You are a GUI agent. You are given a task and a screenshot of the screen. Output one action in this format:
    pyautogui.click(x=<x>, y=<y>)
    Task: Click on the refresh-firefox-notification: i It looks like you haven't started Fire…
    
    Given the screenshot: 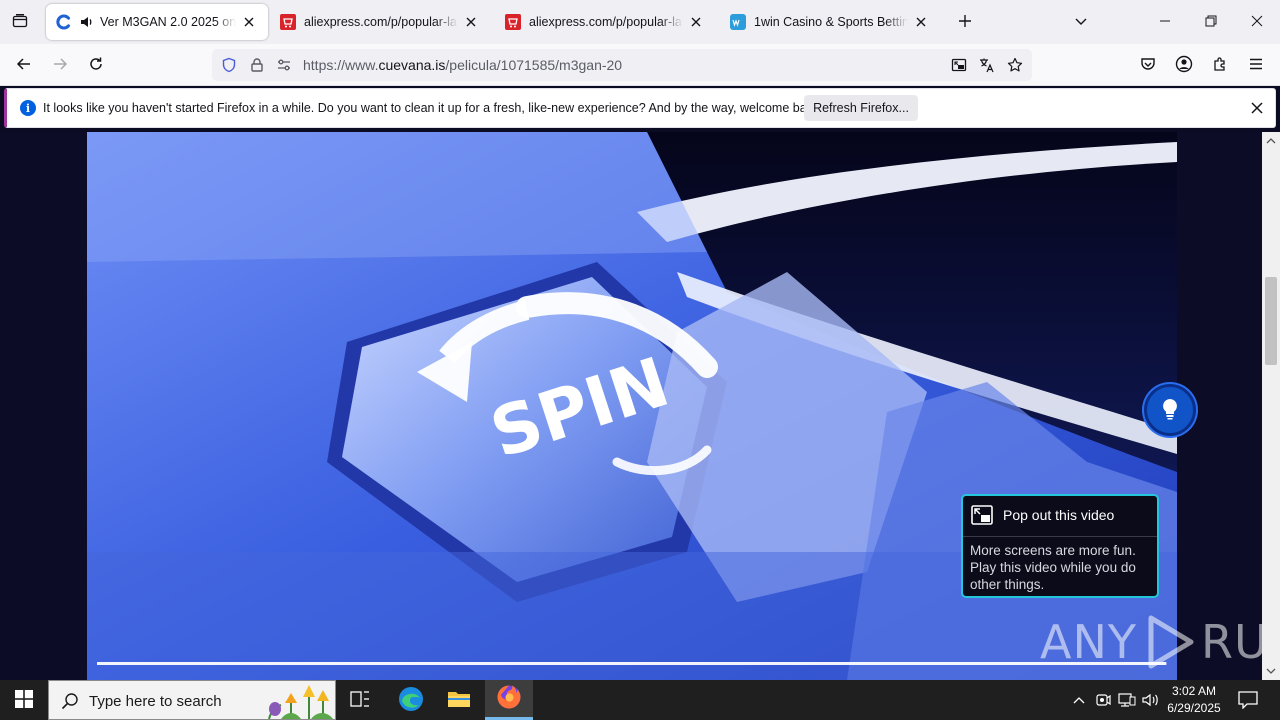 What is the action you would take?
    pyautogui.click(x=640, y=108)
    